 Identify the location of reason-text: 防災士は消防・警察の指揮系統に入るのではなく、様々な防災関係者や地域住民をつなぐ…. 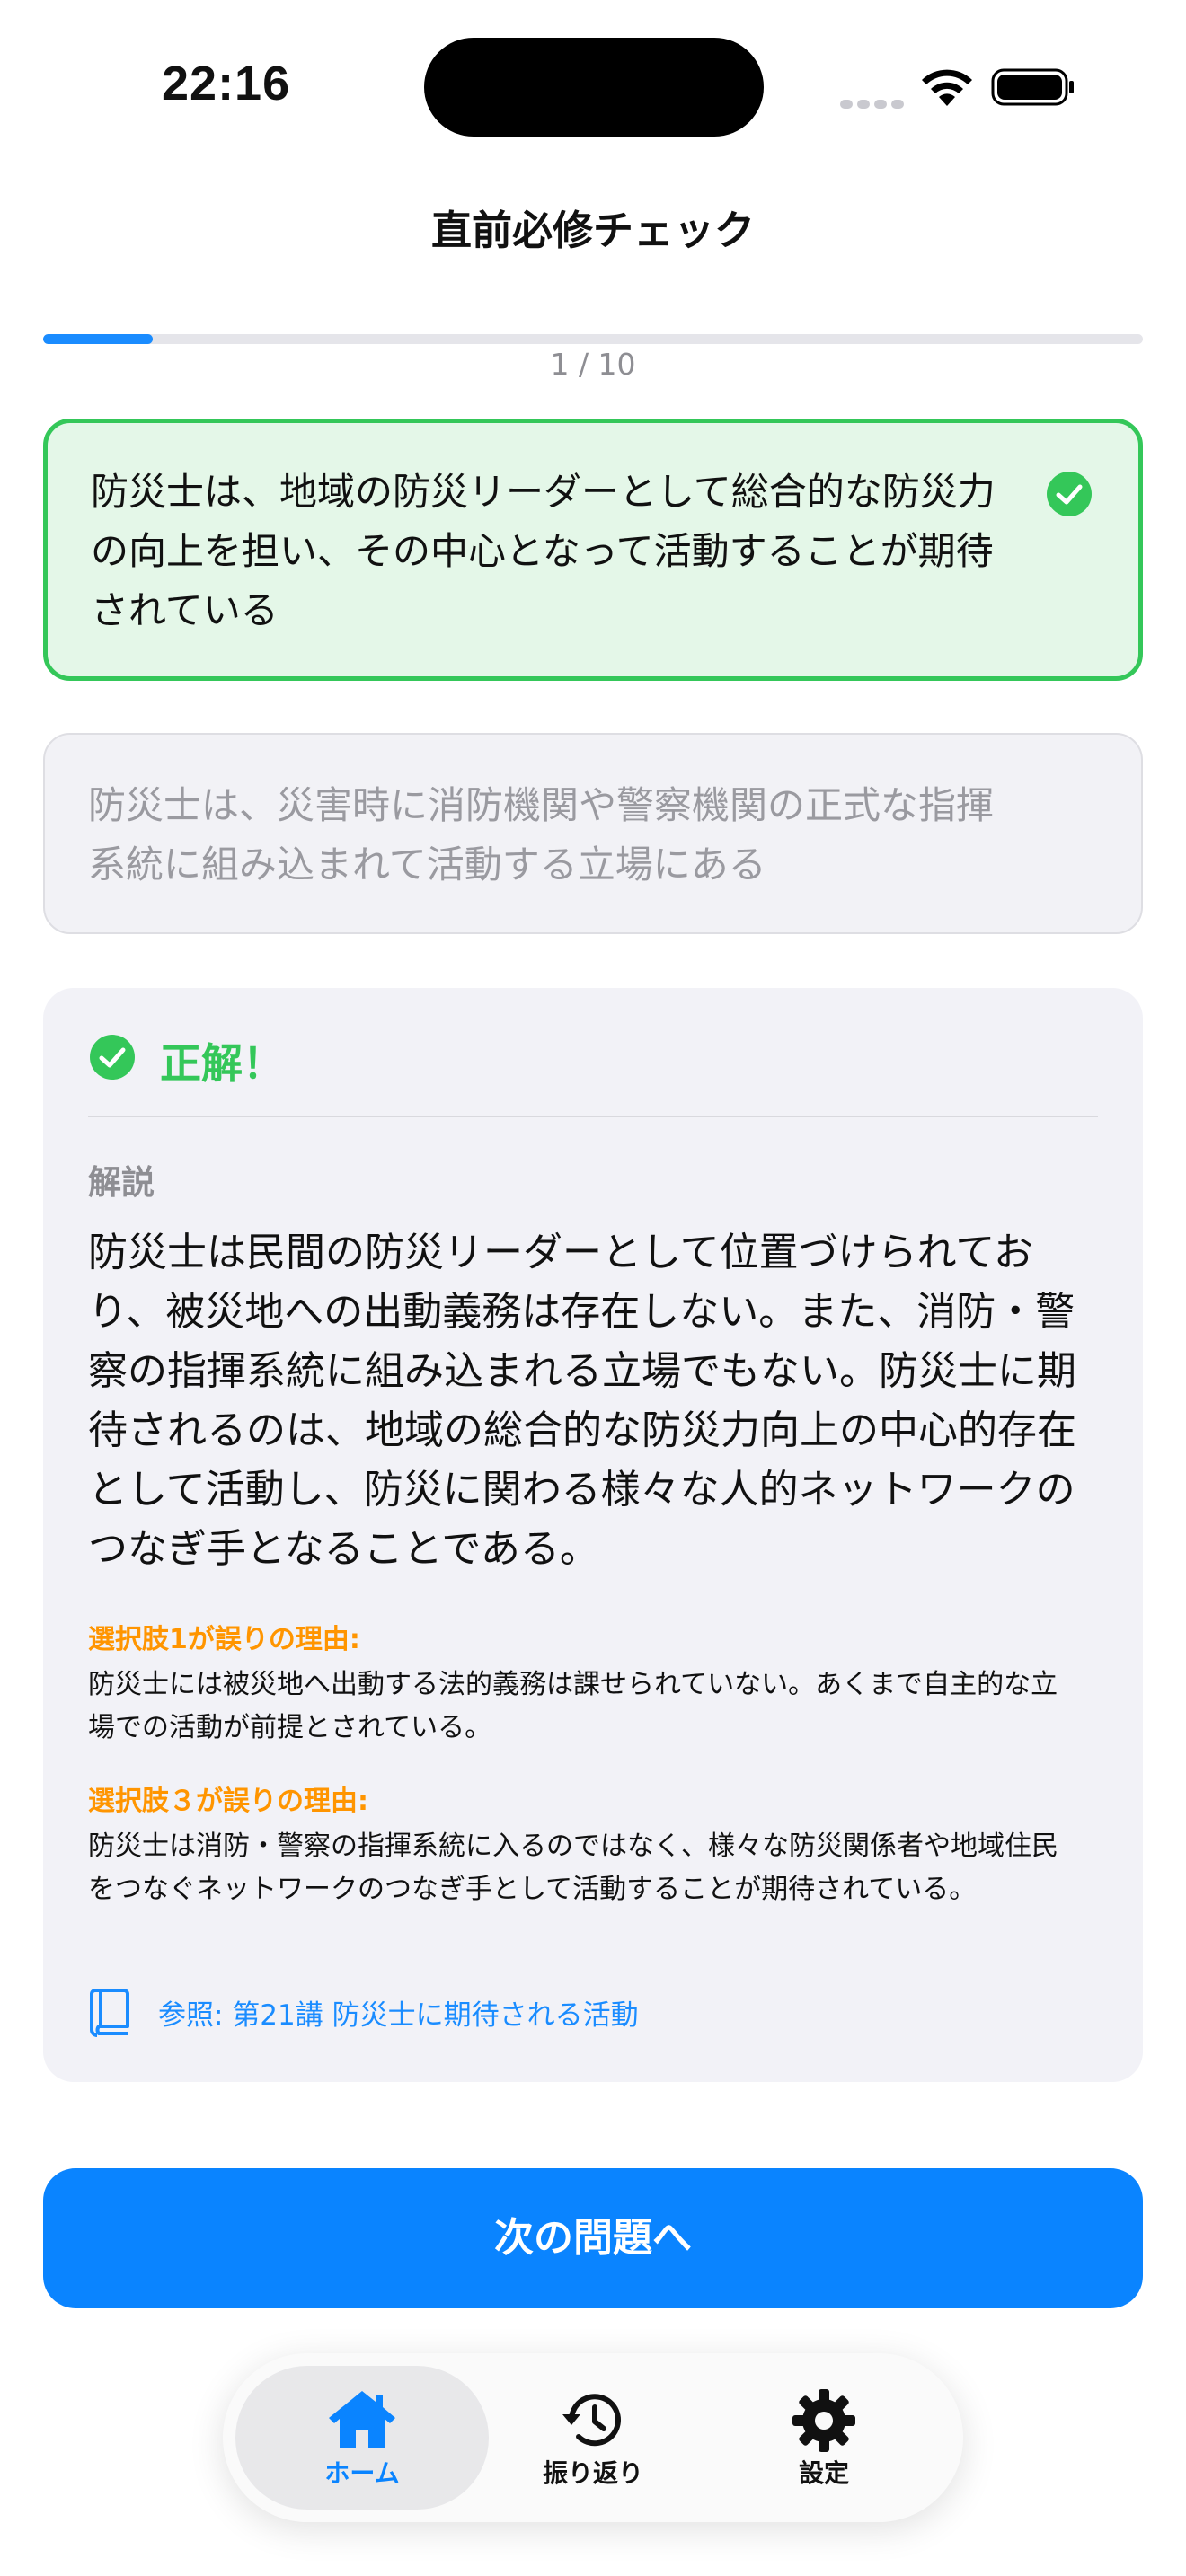
(573, 1868).